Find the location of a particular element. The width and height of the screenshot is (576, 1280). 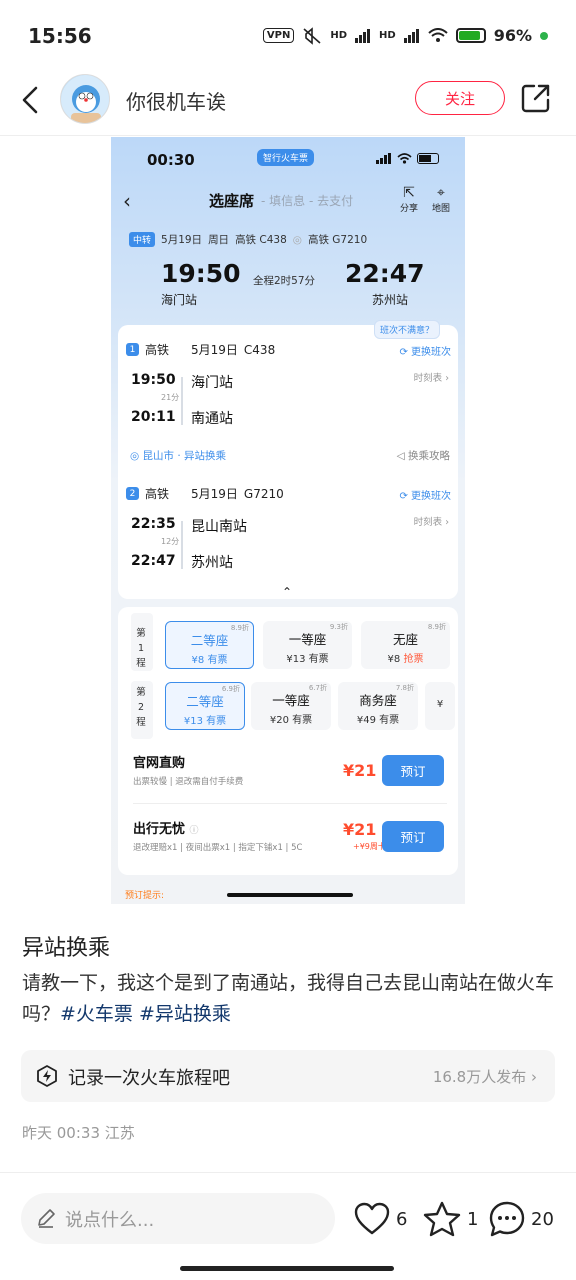

record-trip-banner: 记录一次火车旅程吧 16.8万人发布 › is located at coordinates (288, 1076).